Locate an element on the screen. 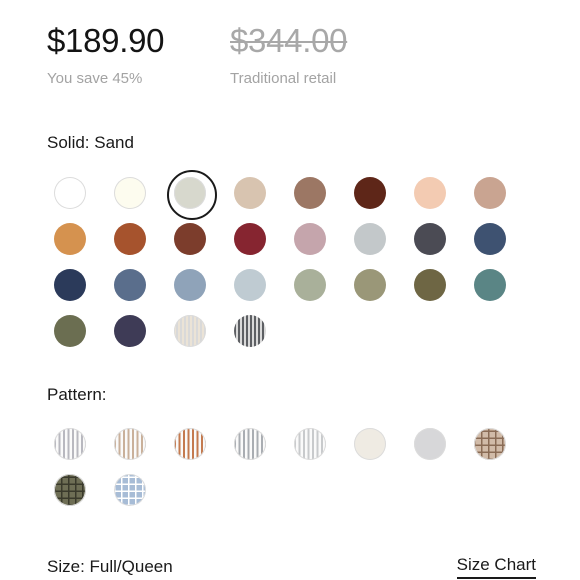 The width and height of the screenshot is (580, 580). size-label: Size: Full/Queen is located at coordinates (110, 567).